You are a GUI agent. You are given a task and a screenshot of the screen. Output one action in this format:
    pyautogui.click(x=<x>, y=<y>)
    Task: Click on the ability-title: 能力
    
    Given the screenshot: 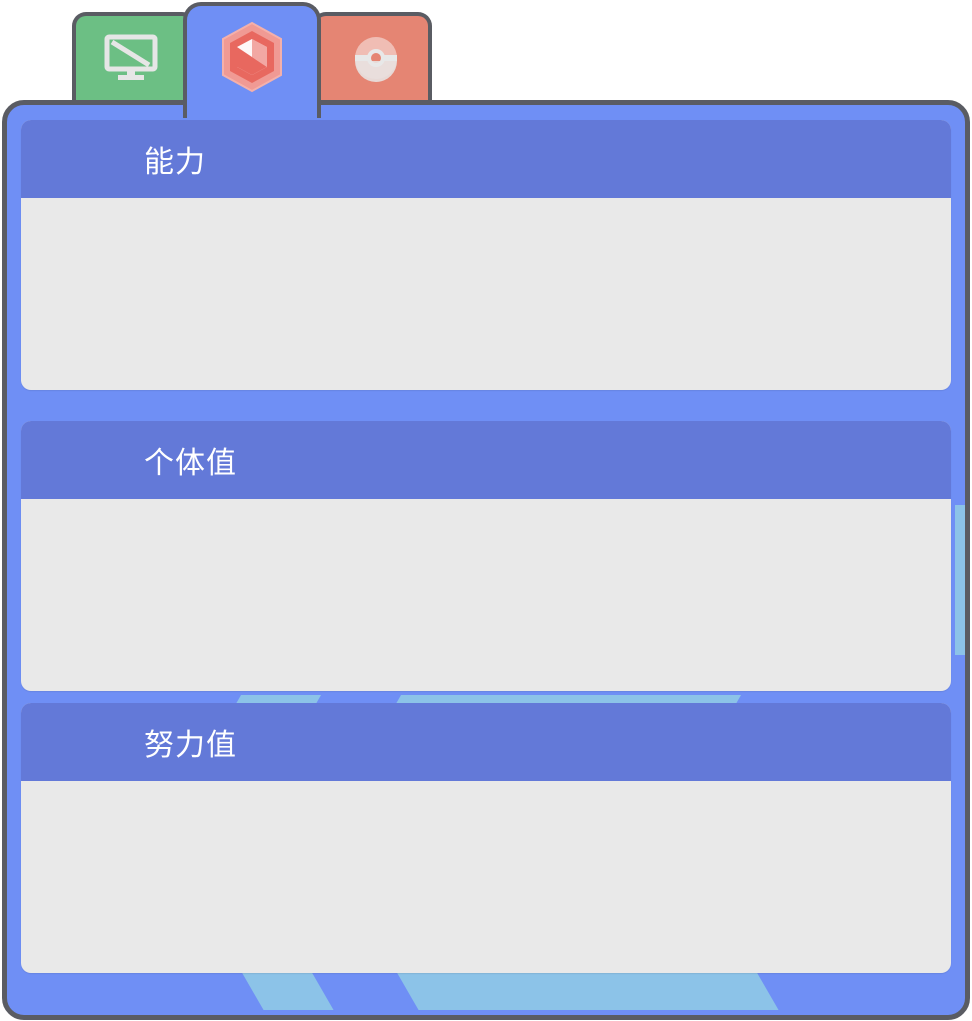 What is the action you would take?
    pyautogui.click(x=175, y=162)
    